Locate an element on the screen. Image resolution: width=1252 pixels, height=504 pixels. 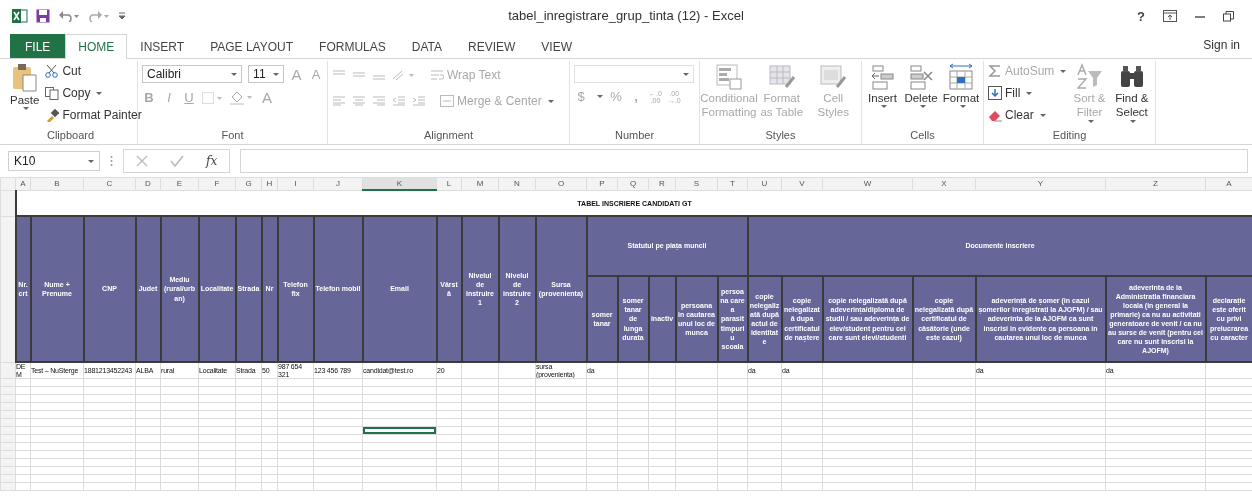
ribbon-tab: PAGE LAYOUT is located at coordinates (252, 46).